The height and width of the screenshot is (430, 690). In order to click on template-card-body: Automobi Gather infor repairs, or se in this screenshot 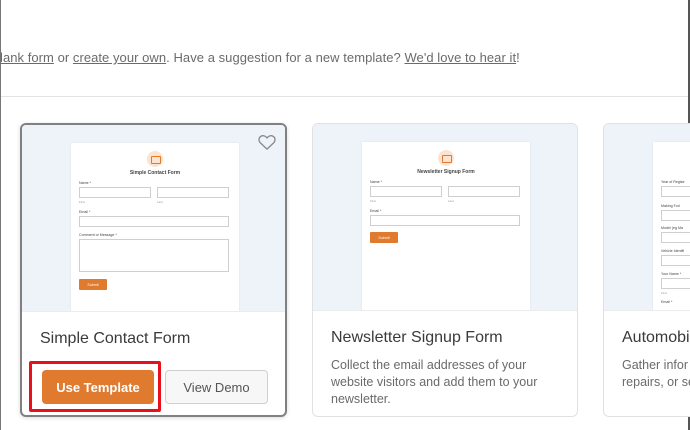, I will do `click(647, 363)`.